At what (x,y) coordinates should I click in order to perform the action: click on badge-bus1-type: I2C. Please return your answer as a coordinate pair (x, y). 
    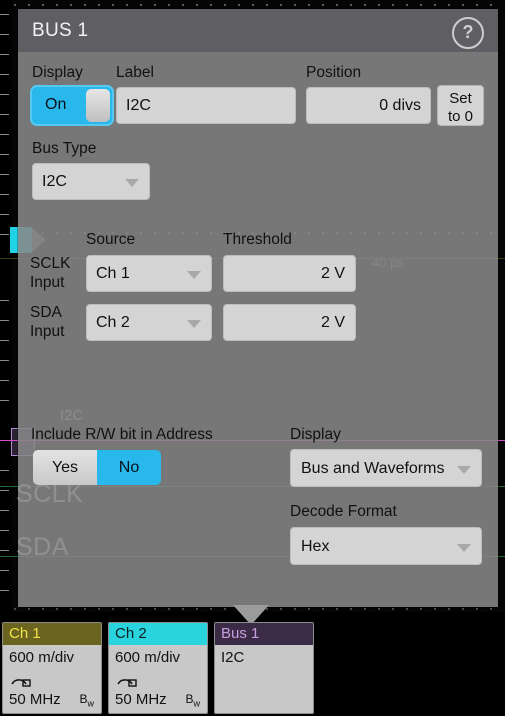
    Looking at the image, I should click on (233, 657).